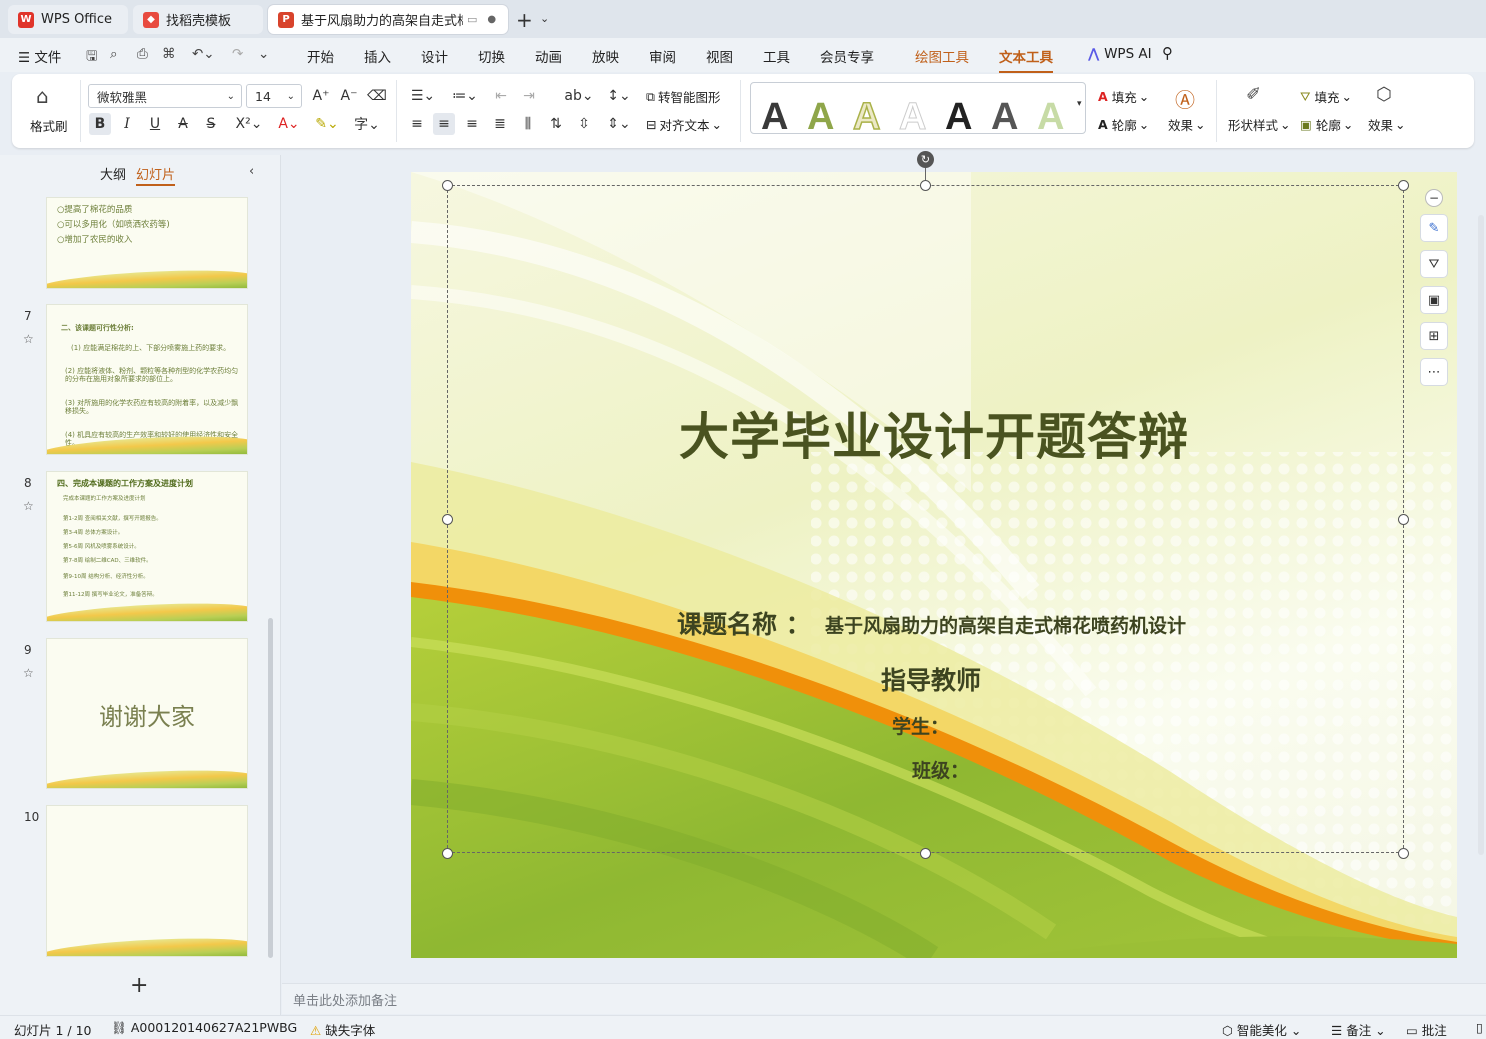  I want to click on phonetic-icon: 字⌄, so click(367, 124).